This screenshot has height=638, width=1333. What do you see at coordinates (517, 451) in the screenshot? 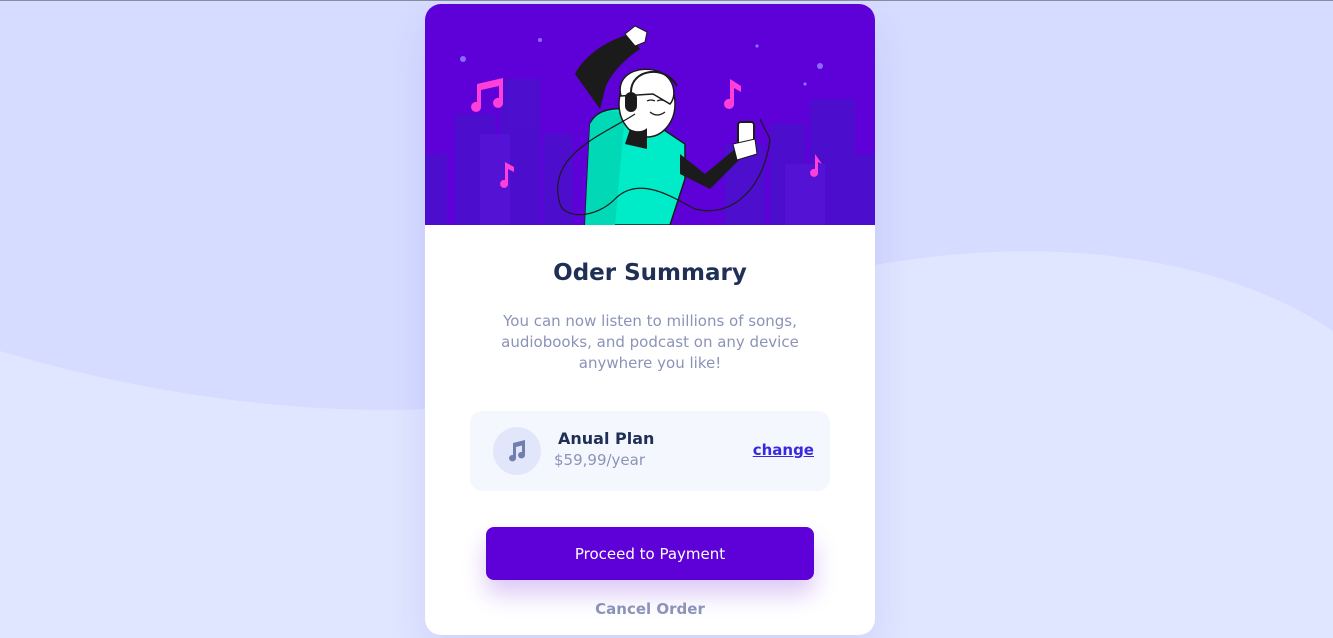
I see `music-note-icon` at bounding box center [517, 451].